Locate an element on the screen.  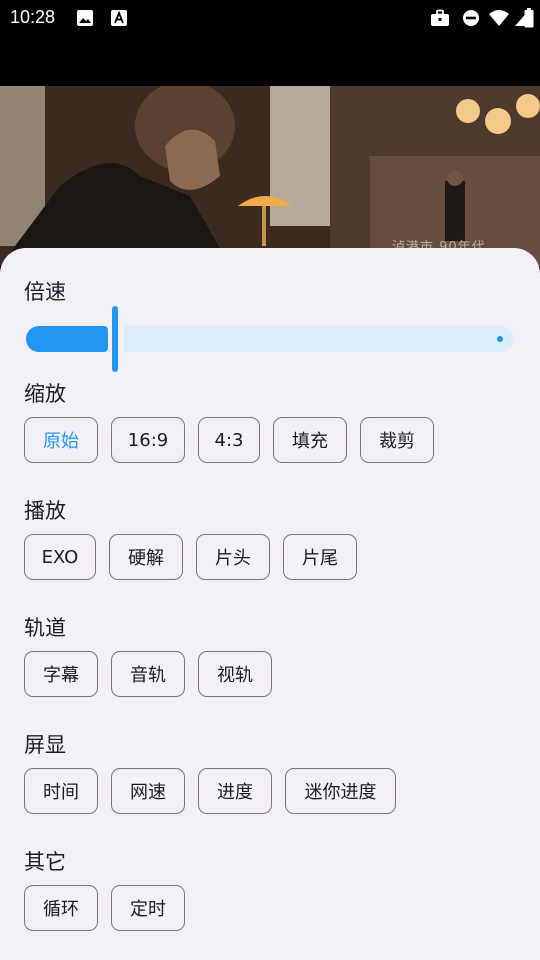
track-option-video: 视轨 is located at coordinates (235, 674).